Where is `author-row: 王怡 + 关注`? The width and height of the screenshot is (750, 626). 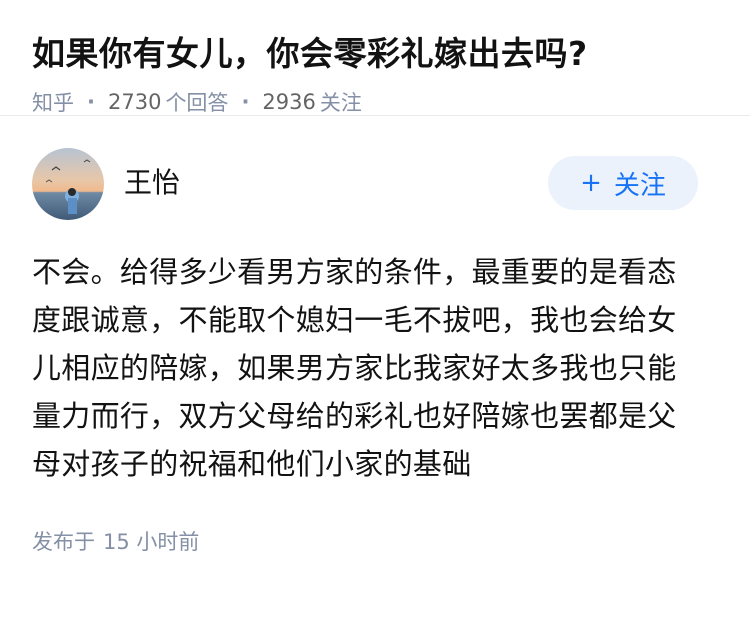 author-row: 王怡 + 关注 is located at coordinates (375, 184).